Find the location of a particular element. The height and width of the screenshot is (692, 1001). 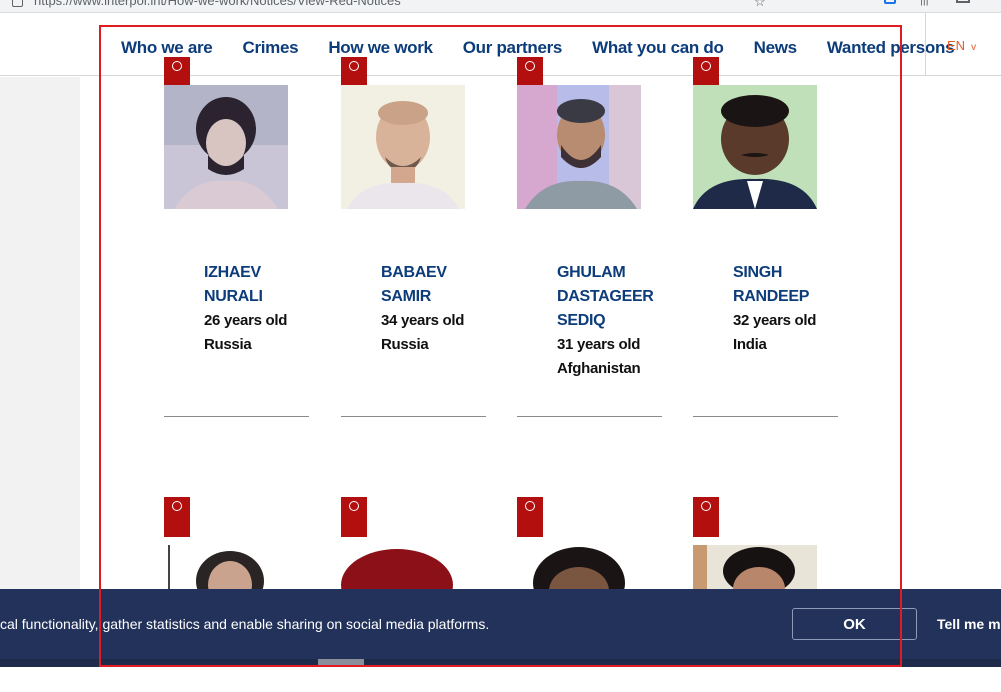

person-name-second: NURALI is located at coordinates (259, 297).